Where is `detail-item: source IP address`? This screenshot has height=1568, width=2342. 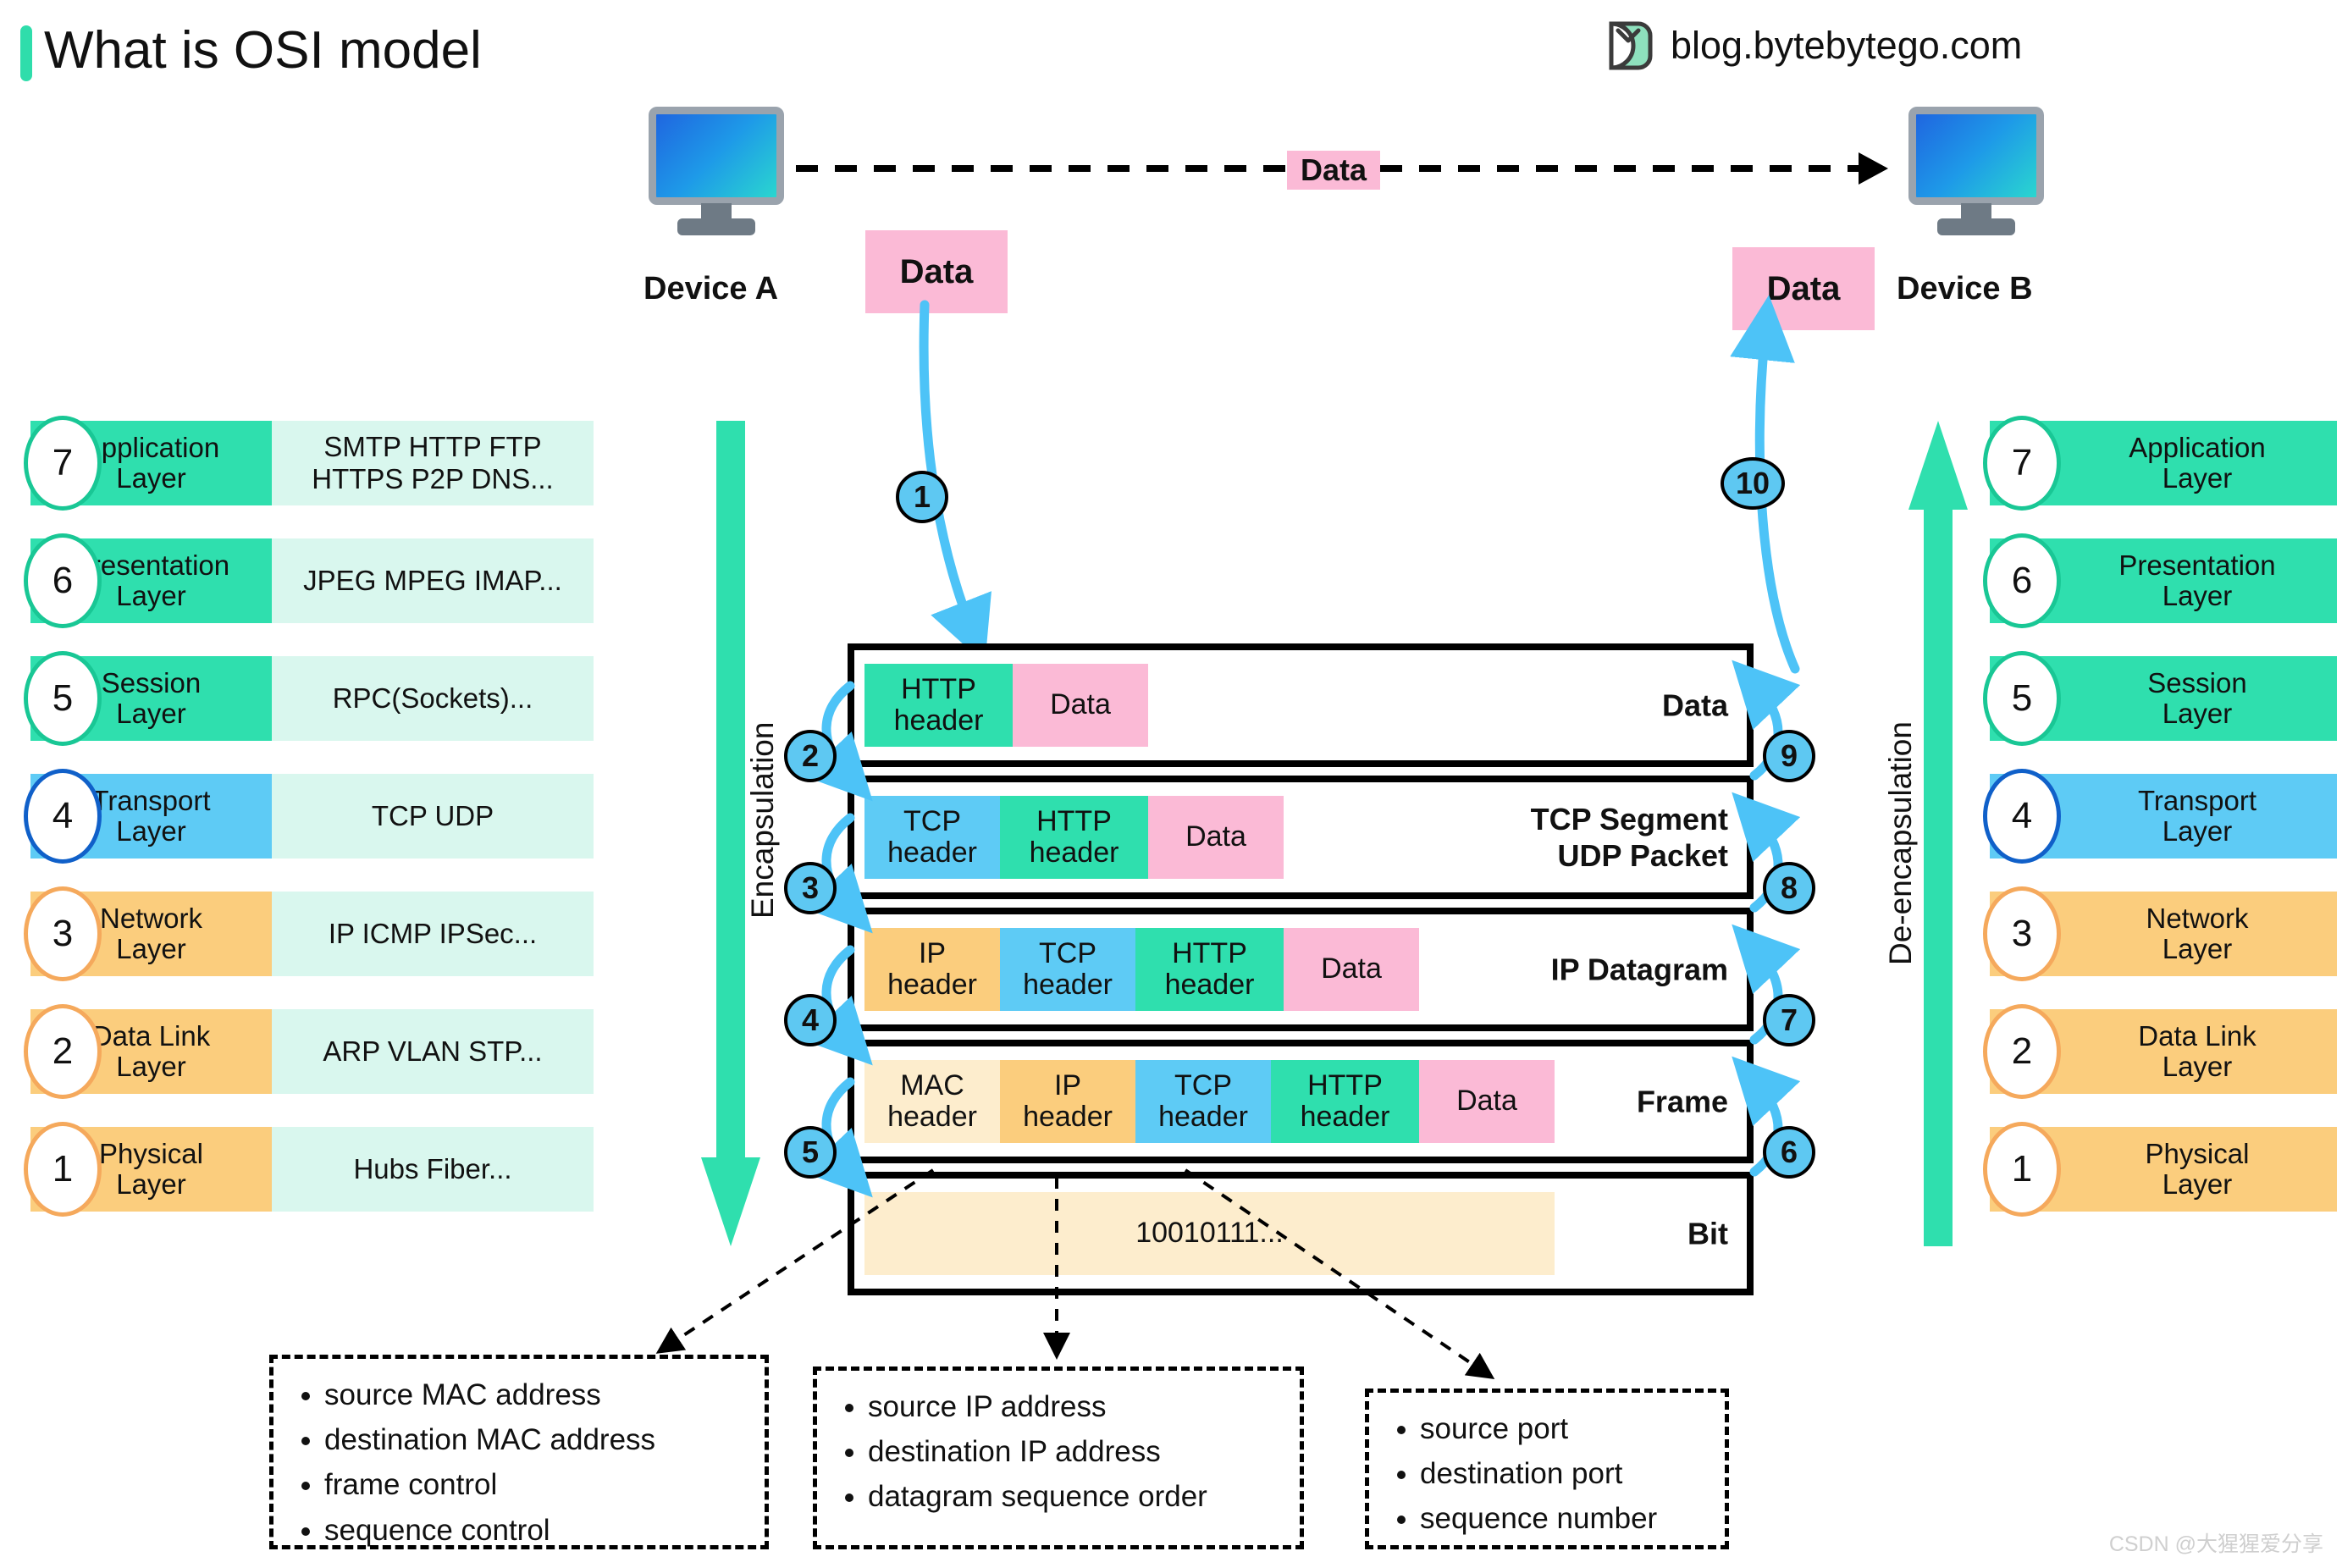 detail-item: source IP address is located at coordinates (1074, 1406).